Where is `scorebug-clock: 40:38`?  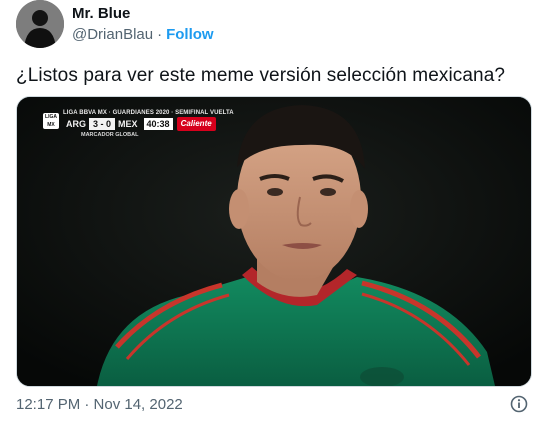 scorebug-clock: 40:38 is located at coordinates (158, 124).